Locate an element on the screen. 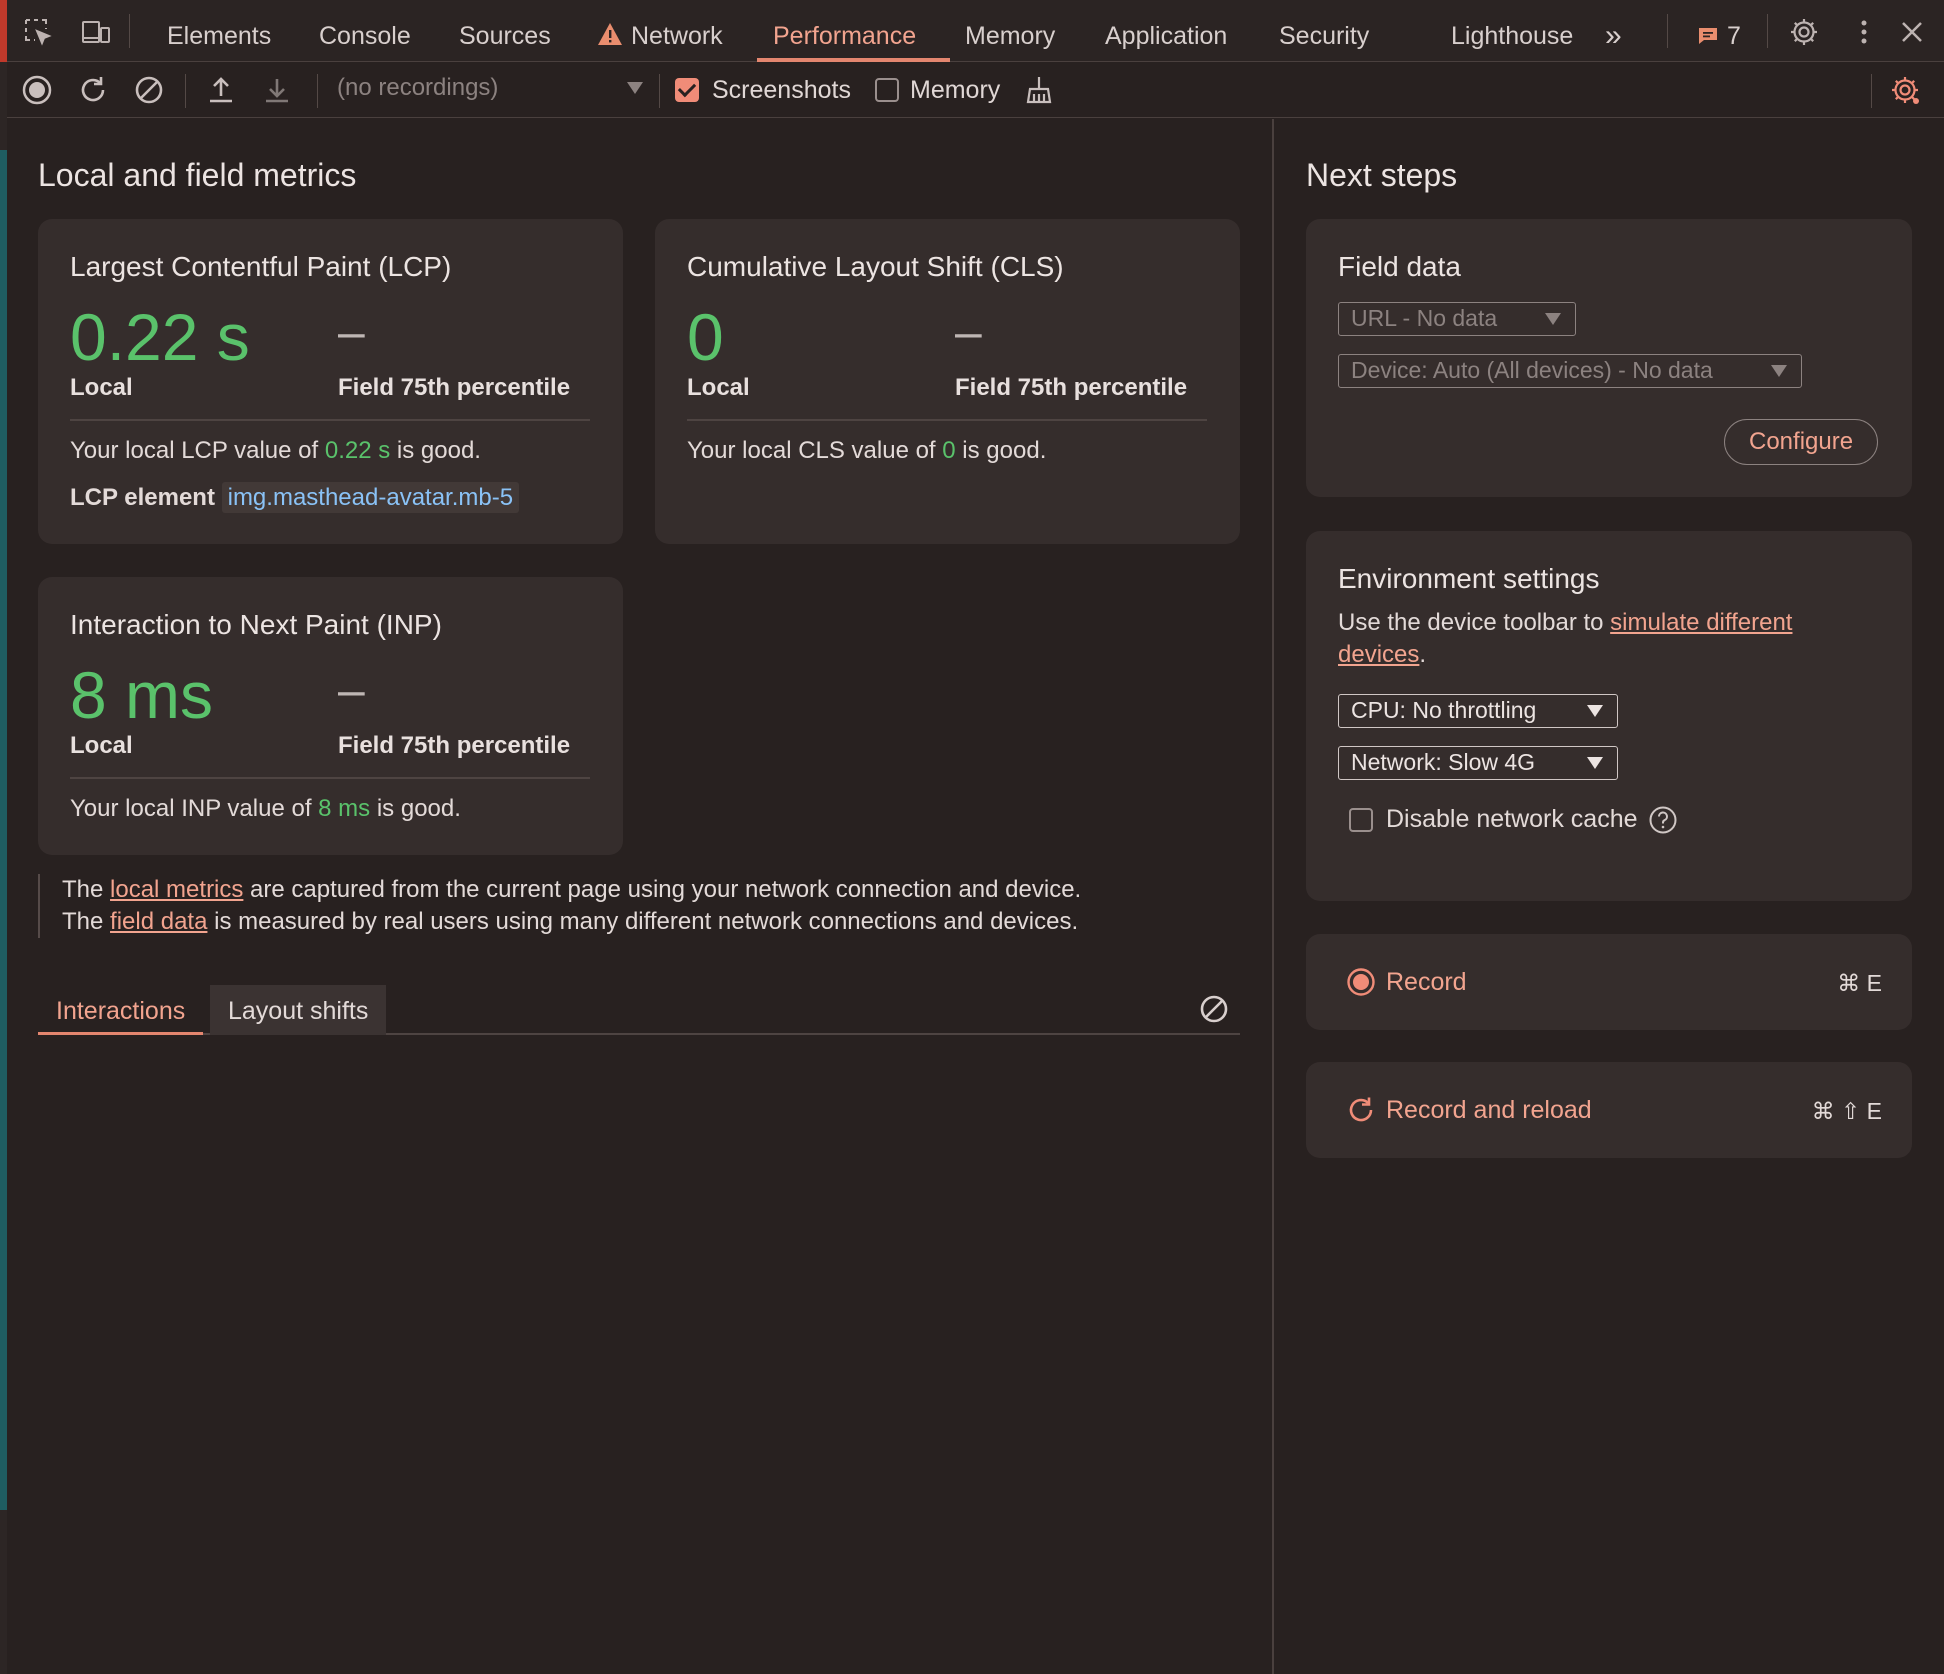 Image resolution: width=1944 pixels, height=1674 pixels. edge-accent-red is located at coordinates (3, 31).